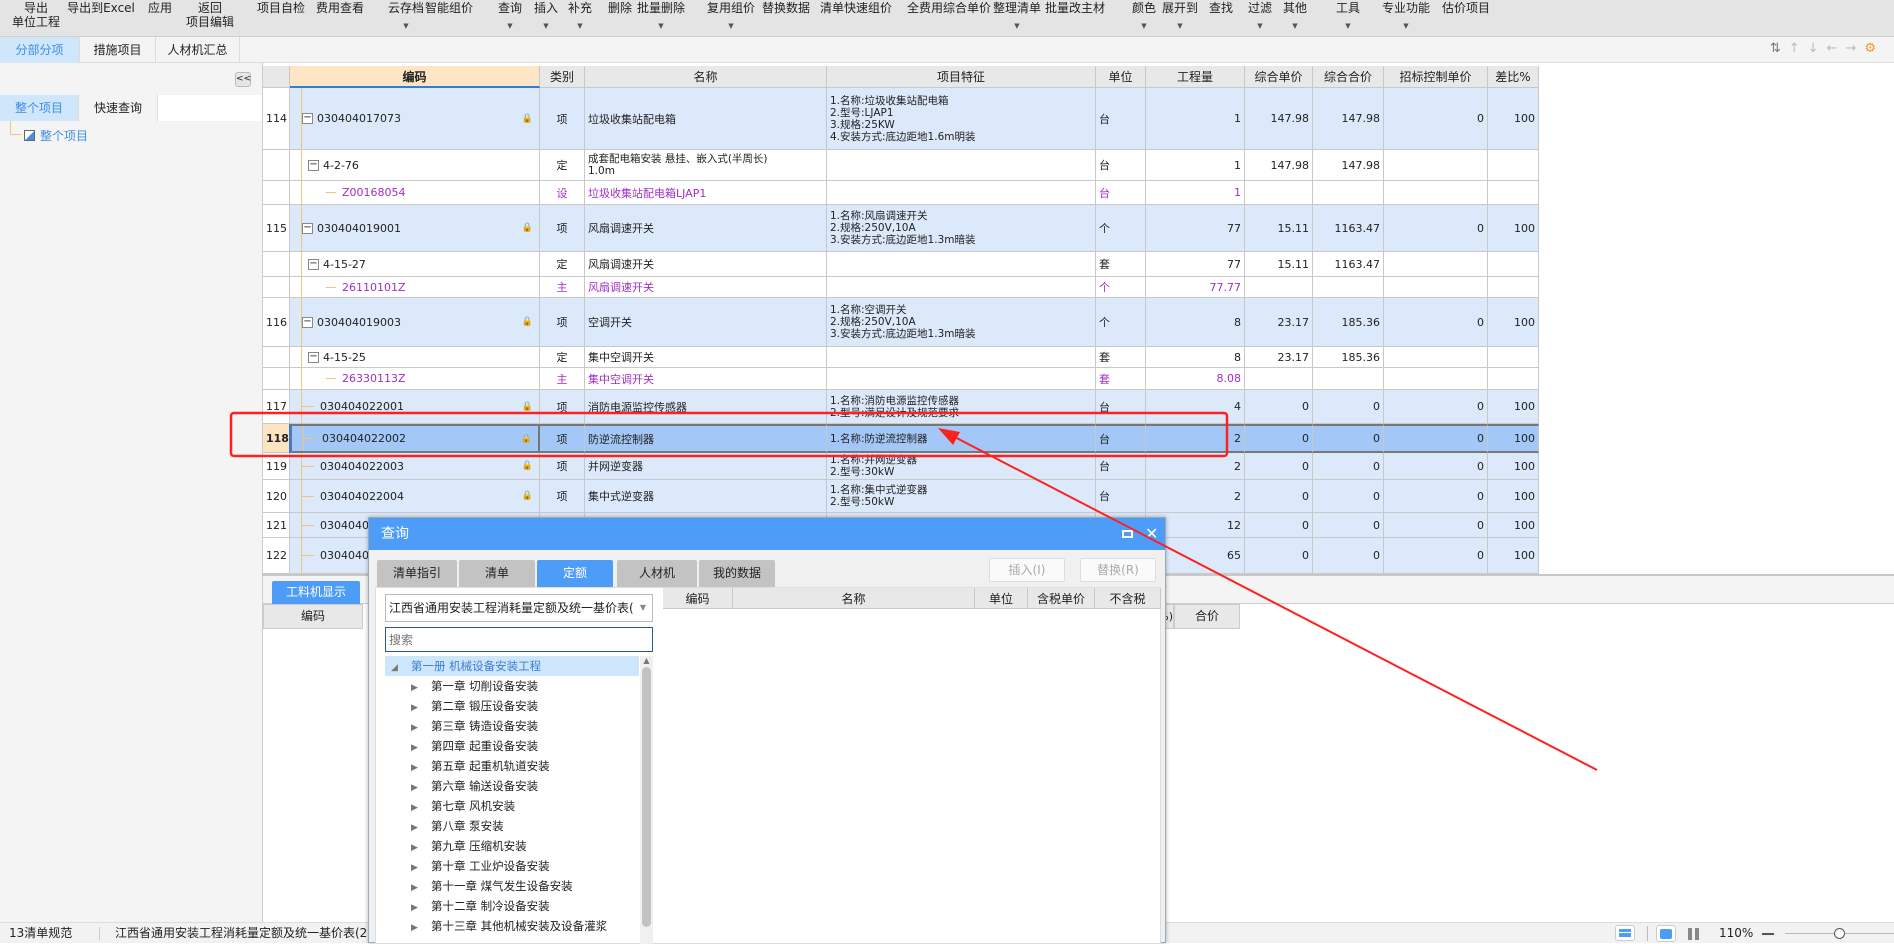 Image resolution: width=1894 pixels, height=944 pixels. What do you see at coordinates (1027, 570) in the screenshot?
I see `insert-button: 插入(I)` at bounding box center [1027, 570].